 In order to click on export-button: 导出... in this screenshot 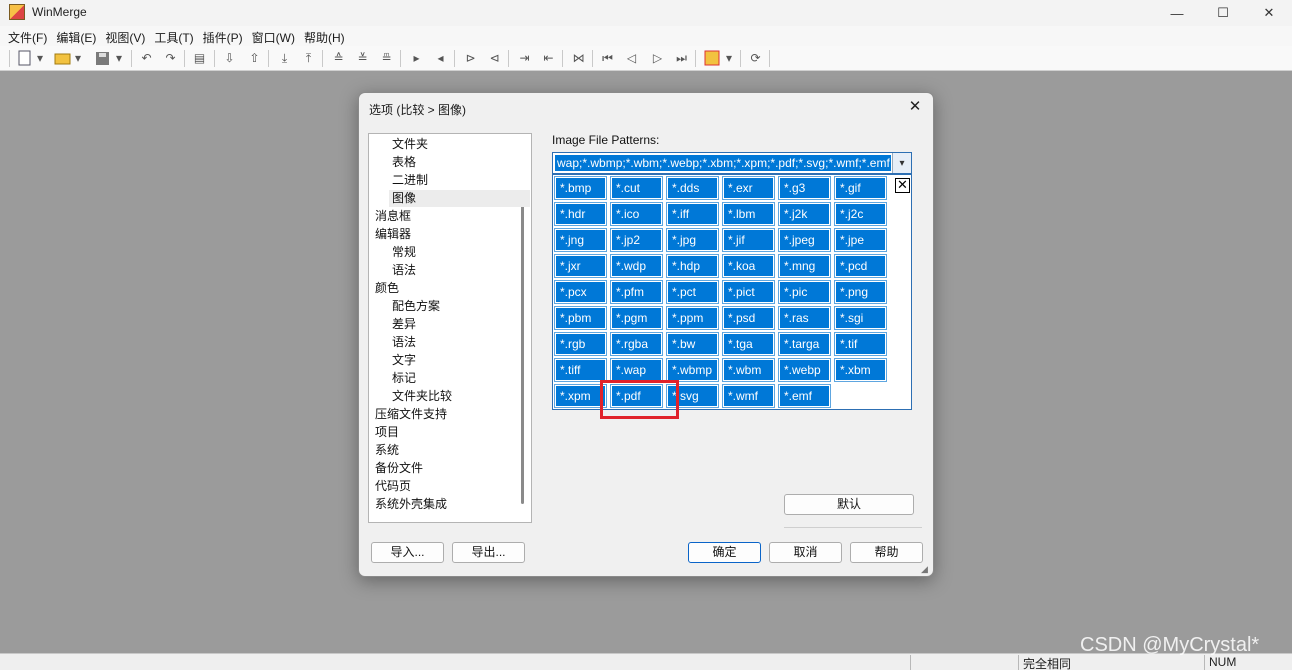, I will do `click(488, 552)`.